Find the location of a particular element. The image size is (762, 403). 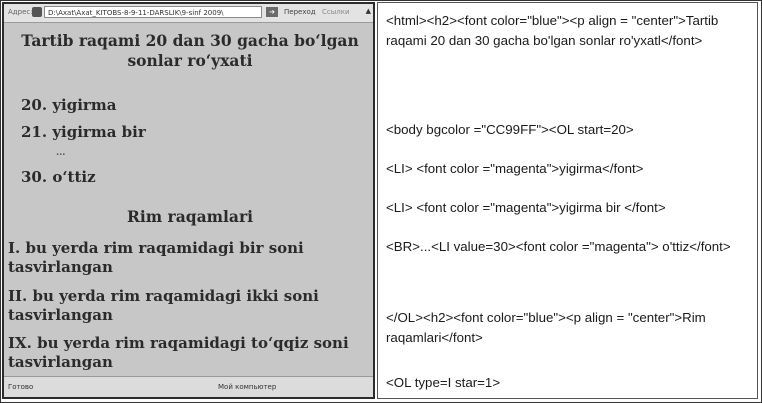

zone-text: Мой компьютер is located at coordinates (247, 387).